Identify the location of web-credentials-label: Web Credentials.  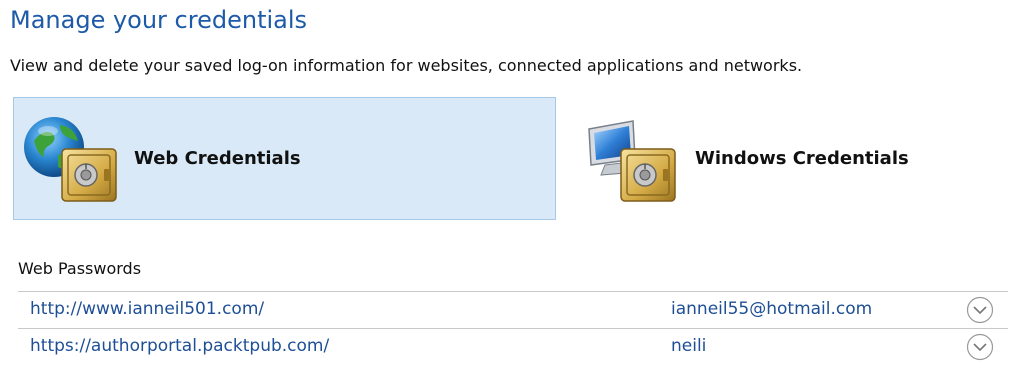
(217, 158).